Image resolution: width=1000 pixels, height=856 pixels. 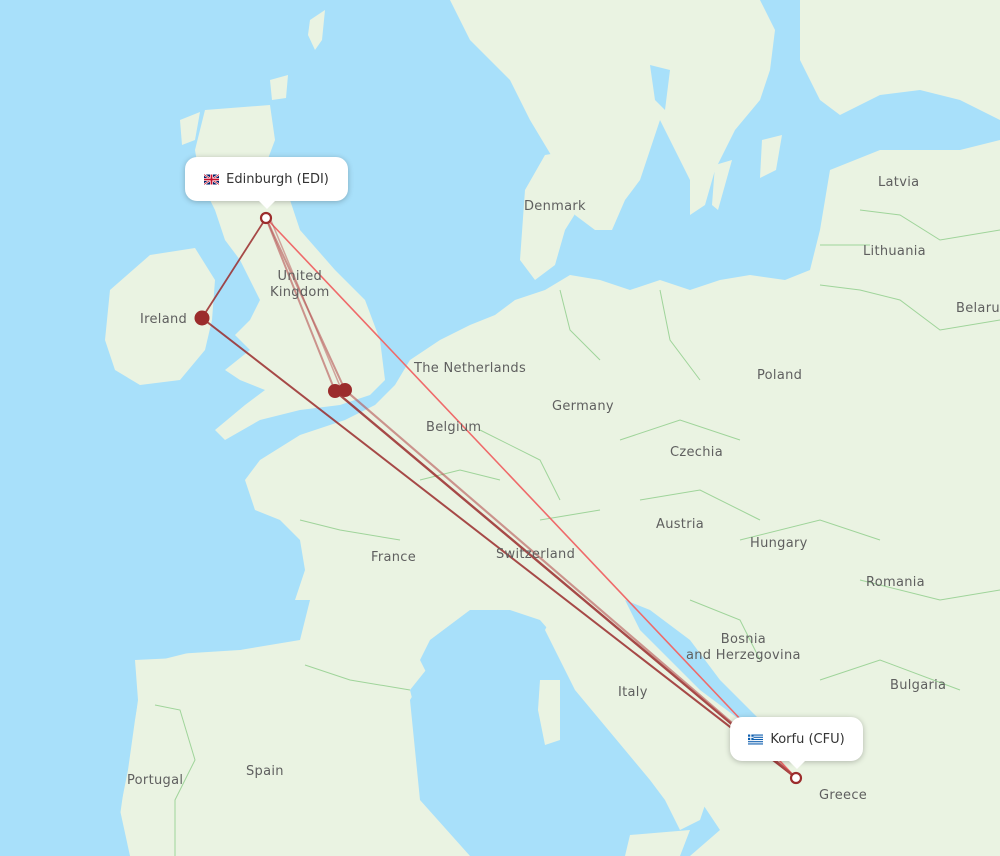 I want to click on label-bulgaria: Bulgaria, so click(x=918, y=685).